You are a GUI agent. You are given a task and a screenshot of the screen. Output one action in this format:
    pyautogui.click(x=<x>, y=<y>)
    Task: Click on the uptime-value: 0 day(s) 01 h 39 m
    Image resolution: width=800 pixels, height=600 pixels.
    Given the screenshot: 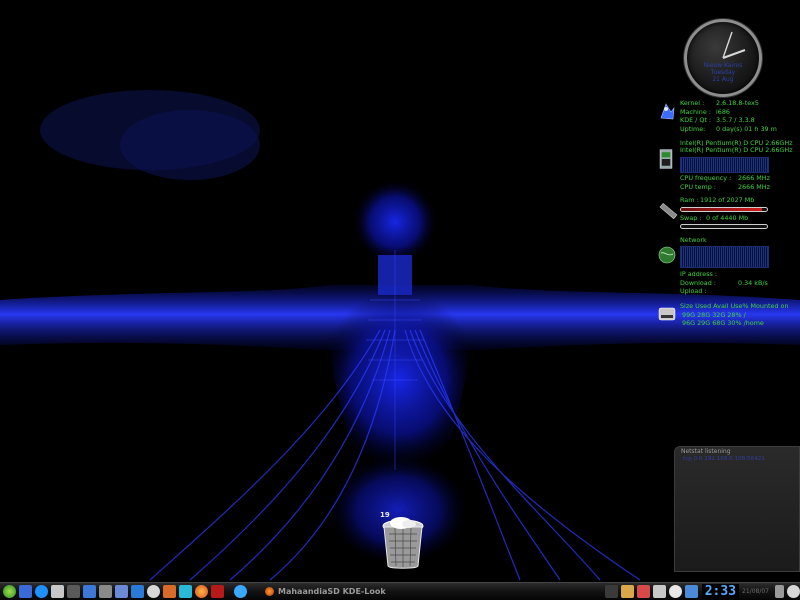 What is the action you would take?
    pyautogui.click(x=746, y=128)
    